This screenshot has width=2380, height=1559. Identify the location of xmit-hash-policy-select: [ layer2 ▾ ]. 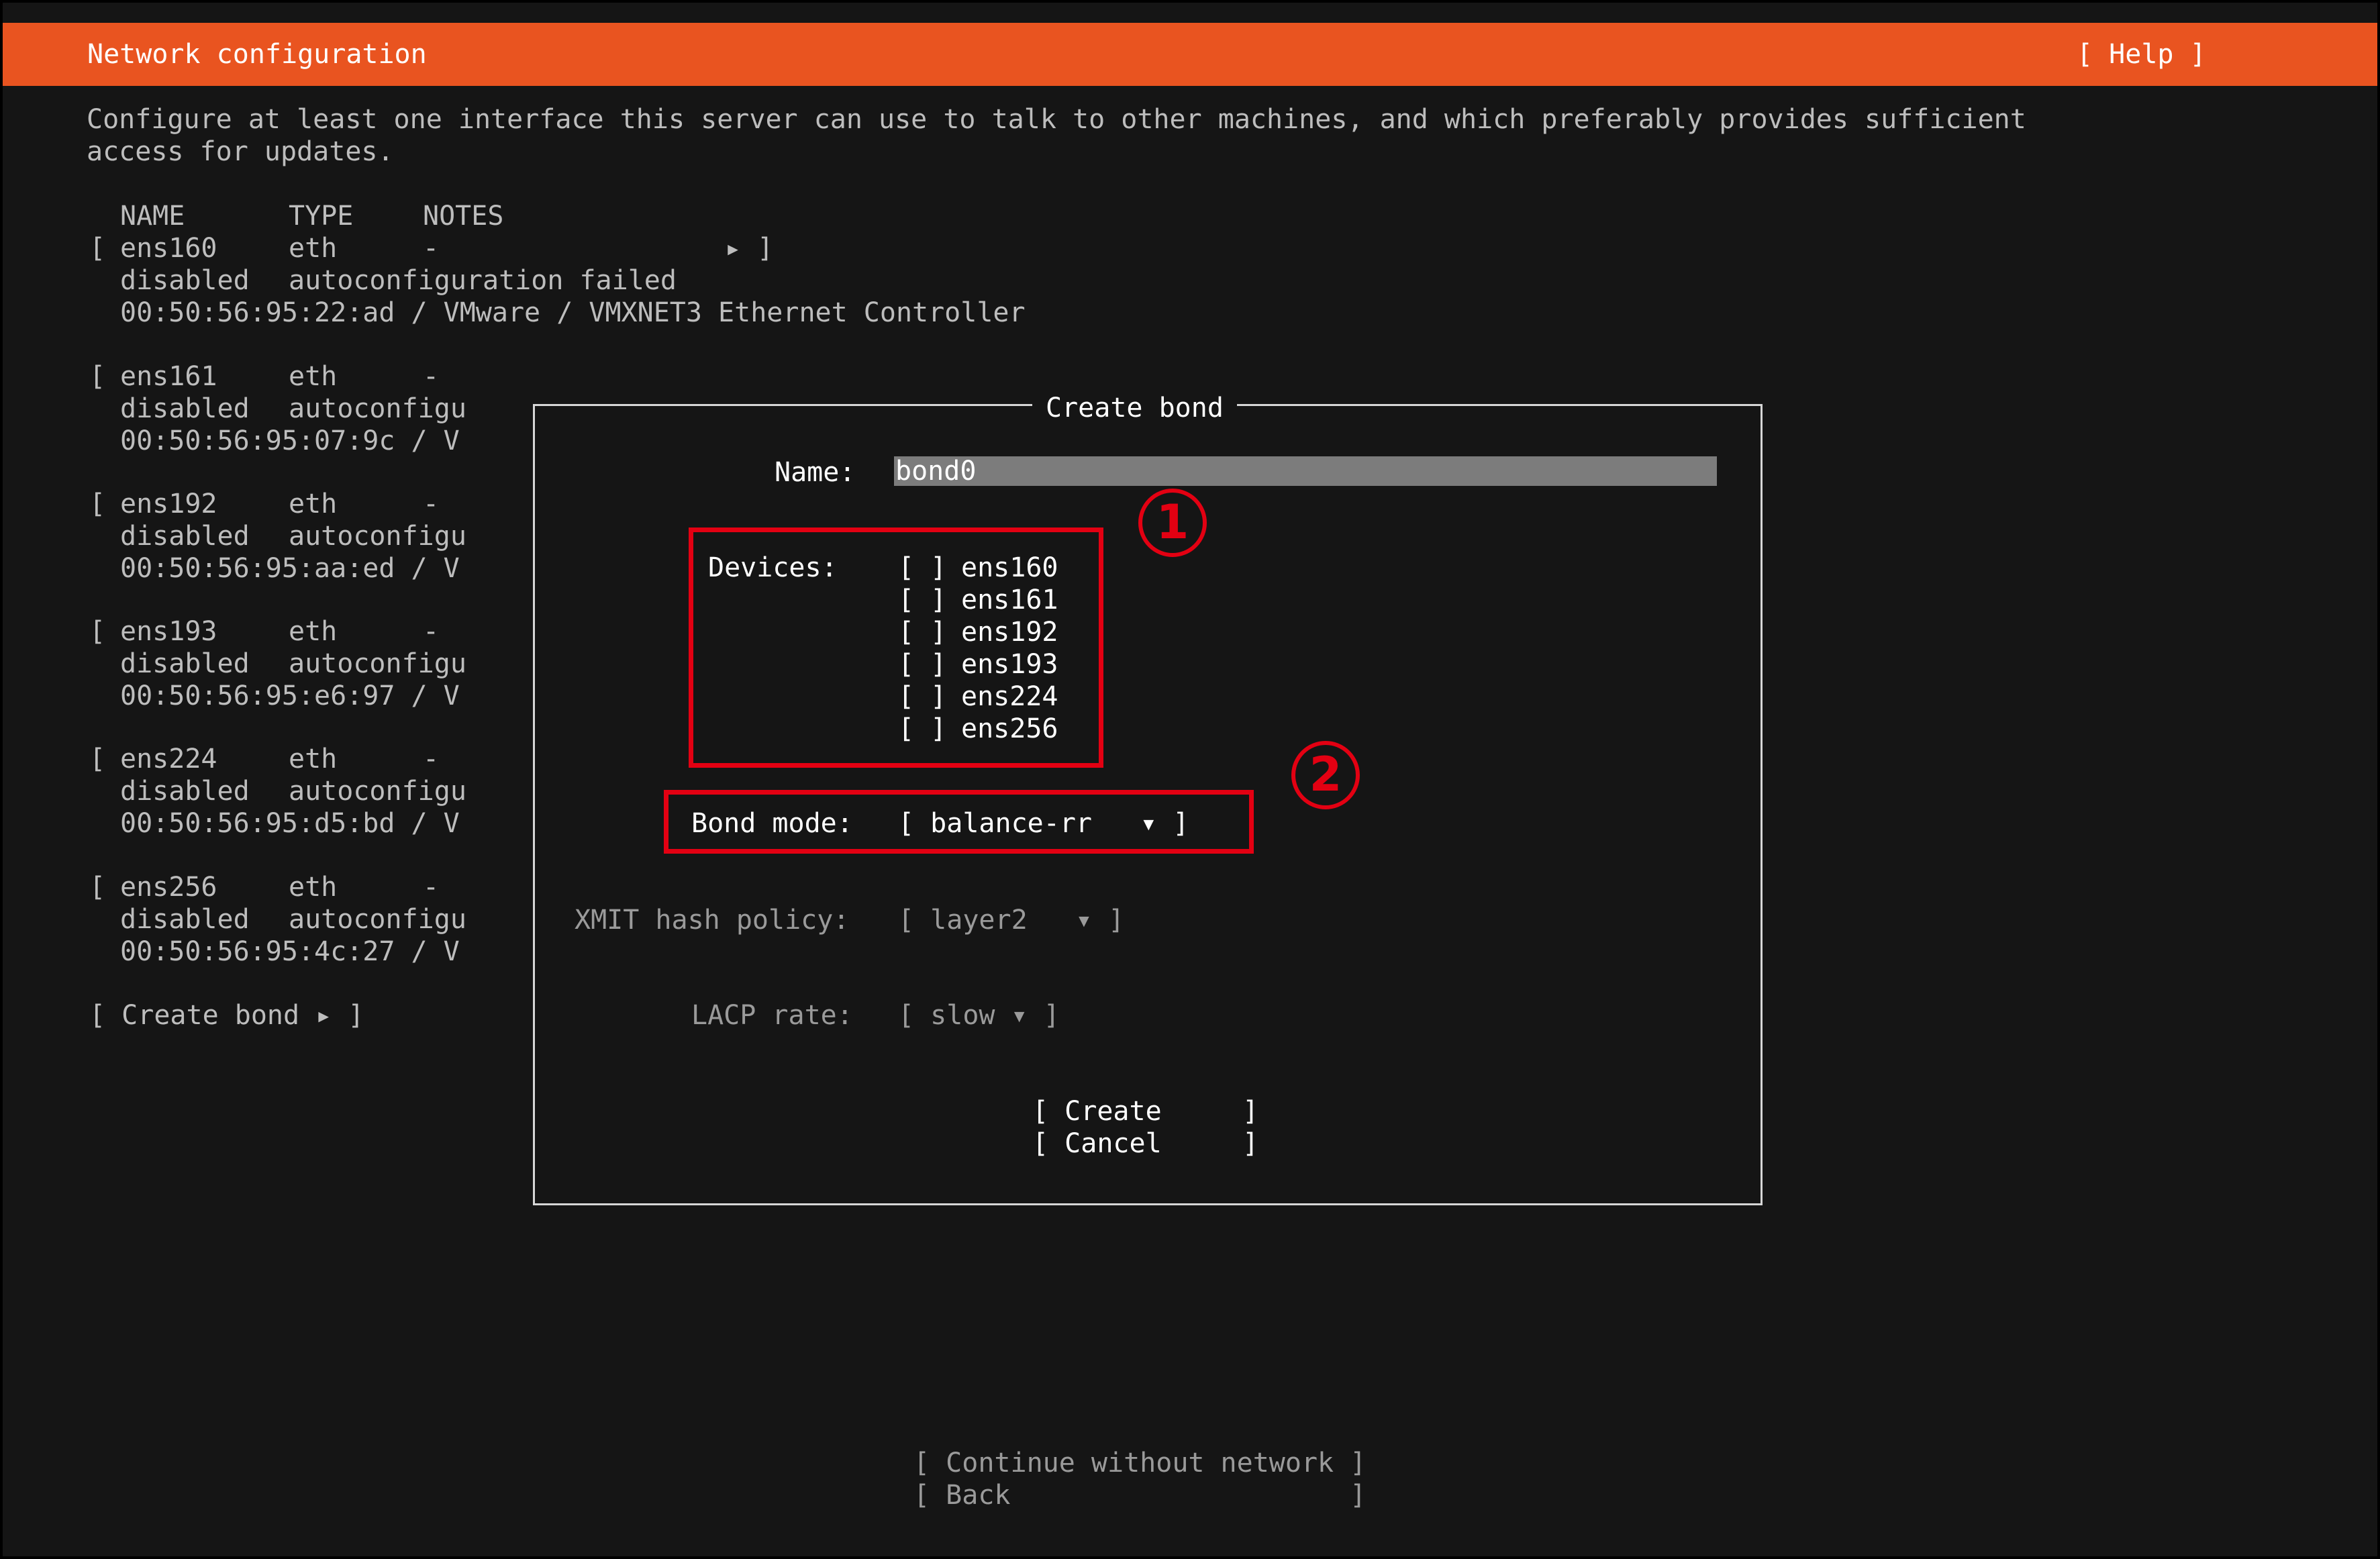
(1011, 920).